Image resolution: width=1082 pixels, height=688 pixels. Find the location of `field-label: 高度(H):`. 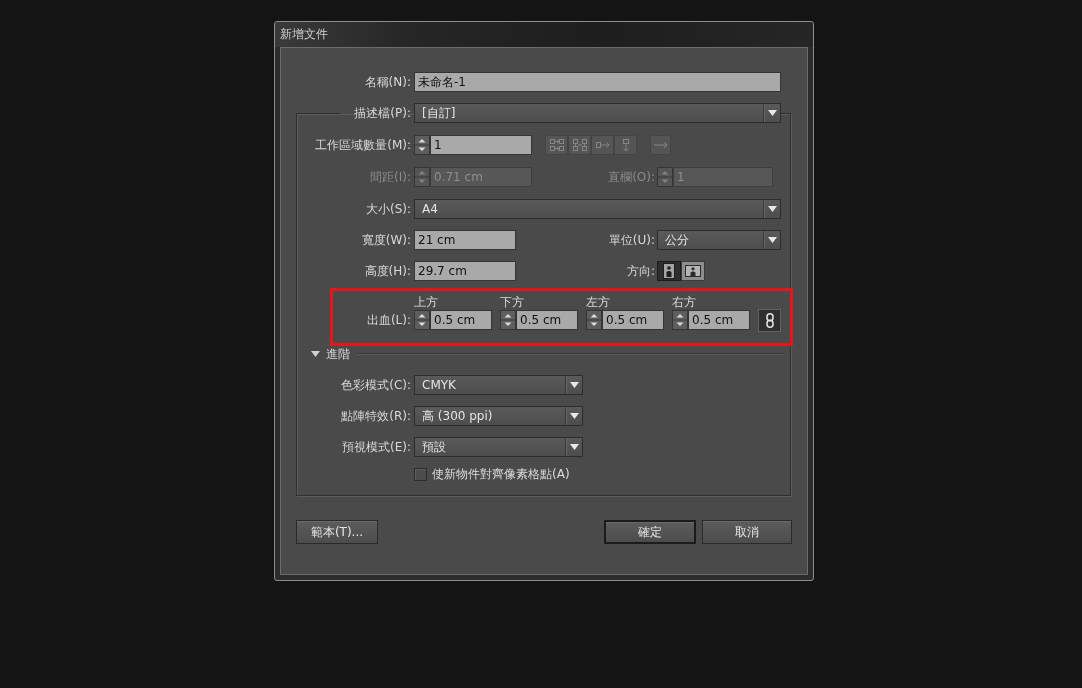

field-label: 高度(H): is located at coordinates (387, 271).